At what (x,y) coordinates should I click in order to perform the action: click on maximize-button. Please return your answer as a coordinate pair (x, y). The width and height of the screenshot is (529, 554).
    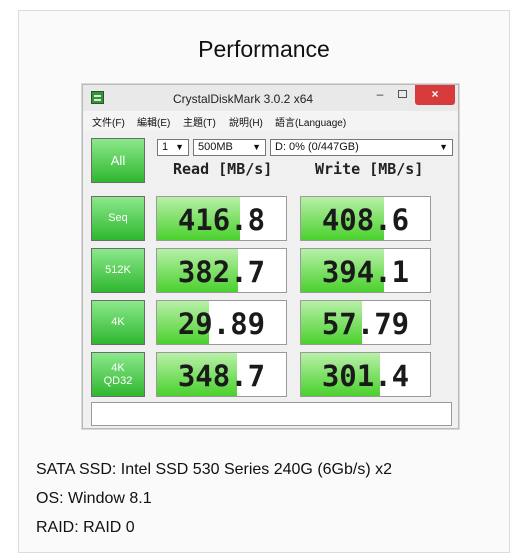
    Looking at the image, I should click on (402, 95).